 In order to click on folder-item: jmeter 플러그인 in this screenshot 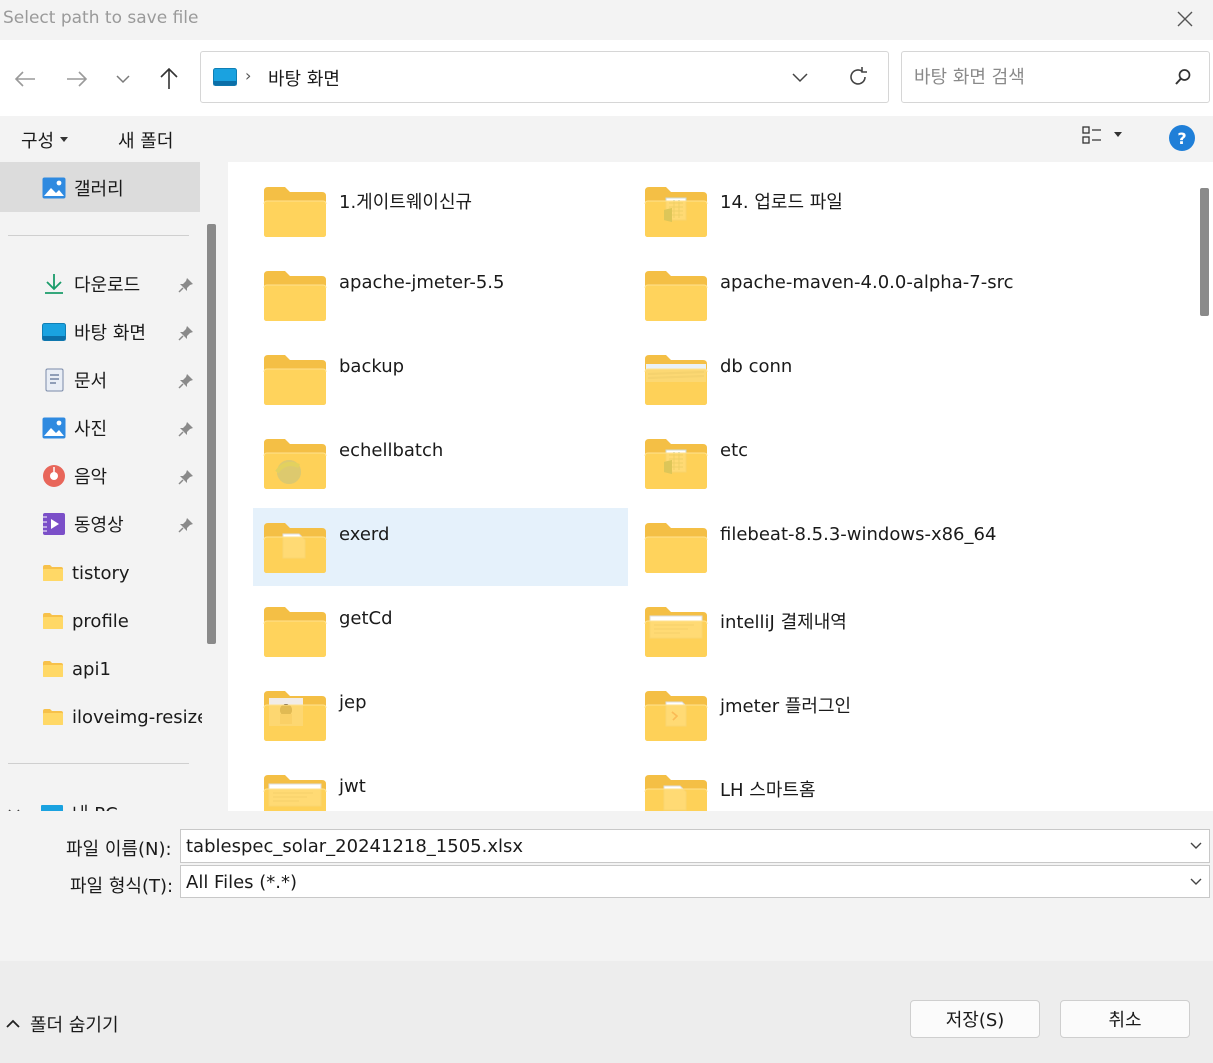, I will do `click(821, 715)`.